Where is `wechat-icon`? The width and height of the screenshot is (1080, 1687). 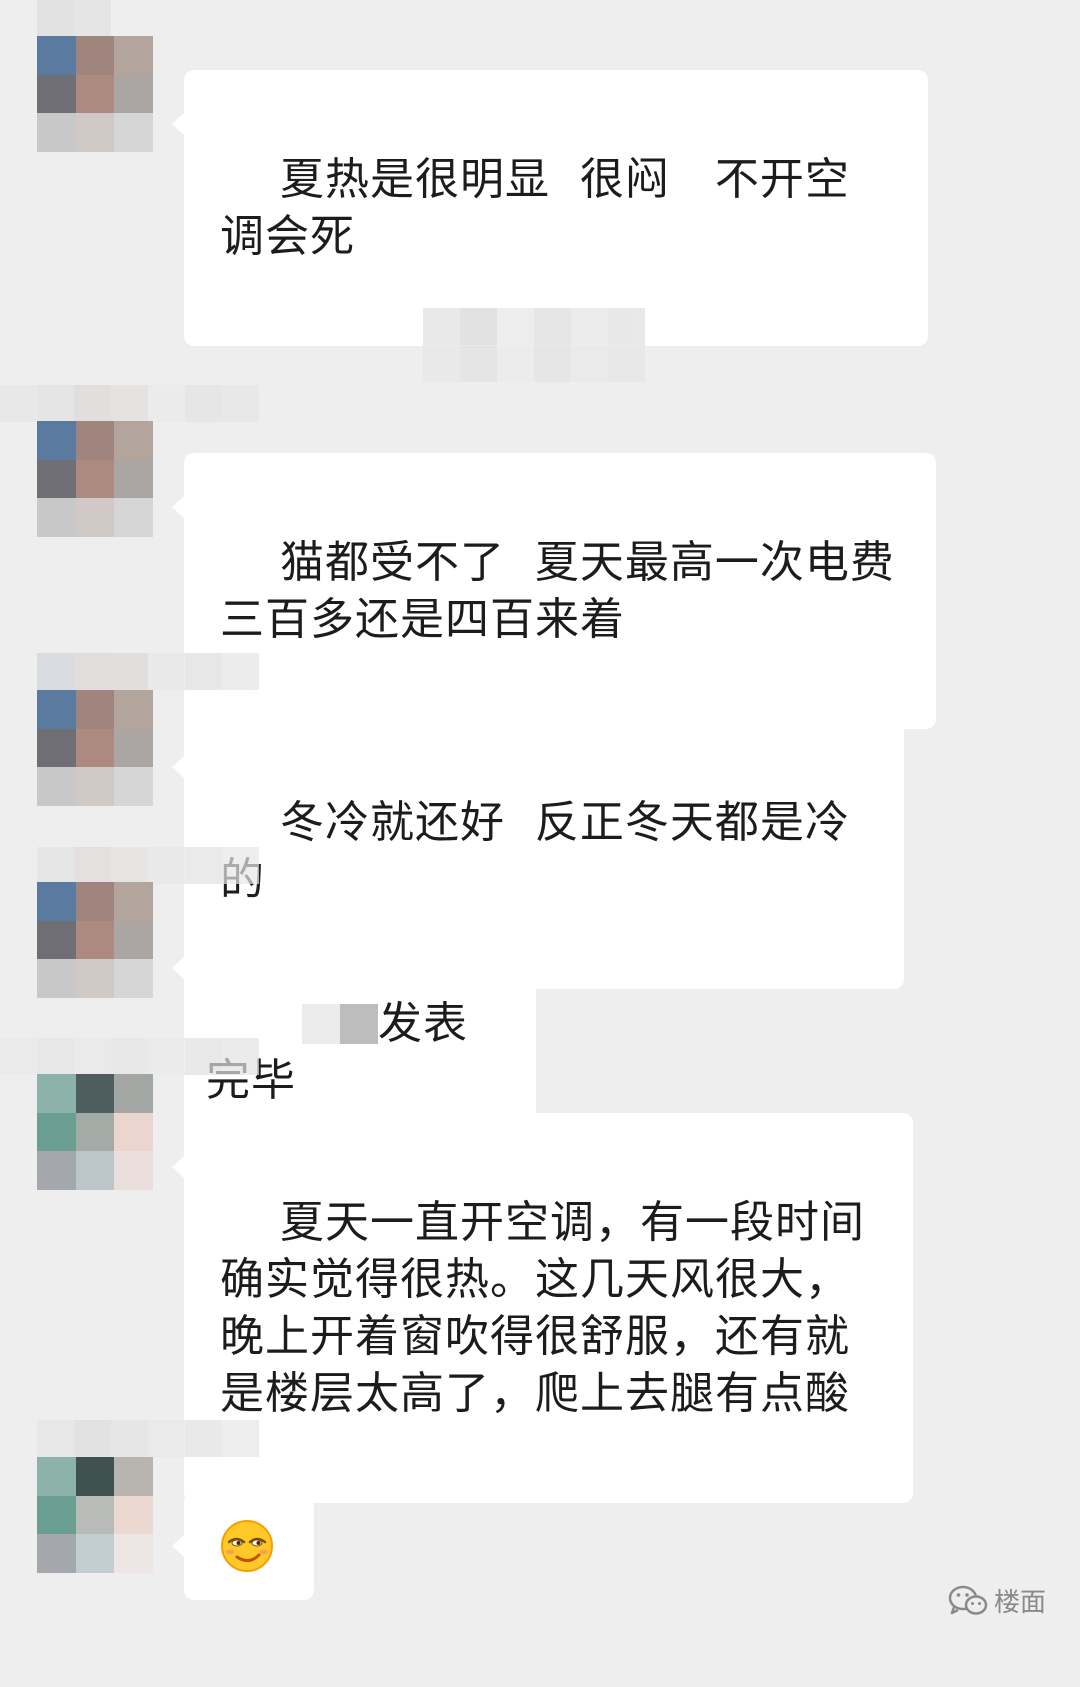
wechat-icon is located at coordinates (968, 1600).